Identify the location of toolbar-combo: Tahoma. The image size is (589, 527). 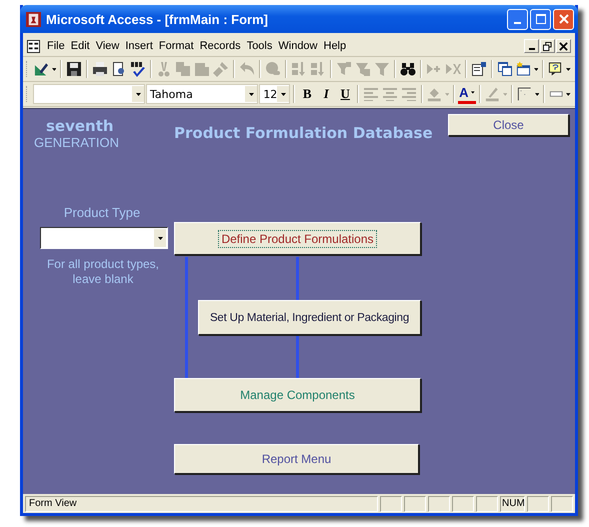
(202, 94).